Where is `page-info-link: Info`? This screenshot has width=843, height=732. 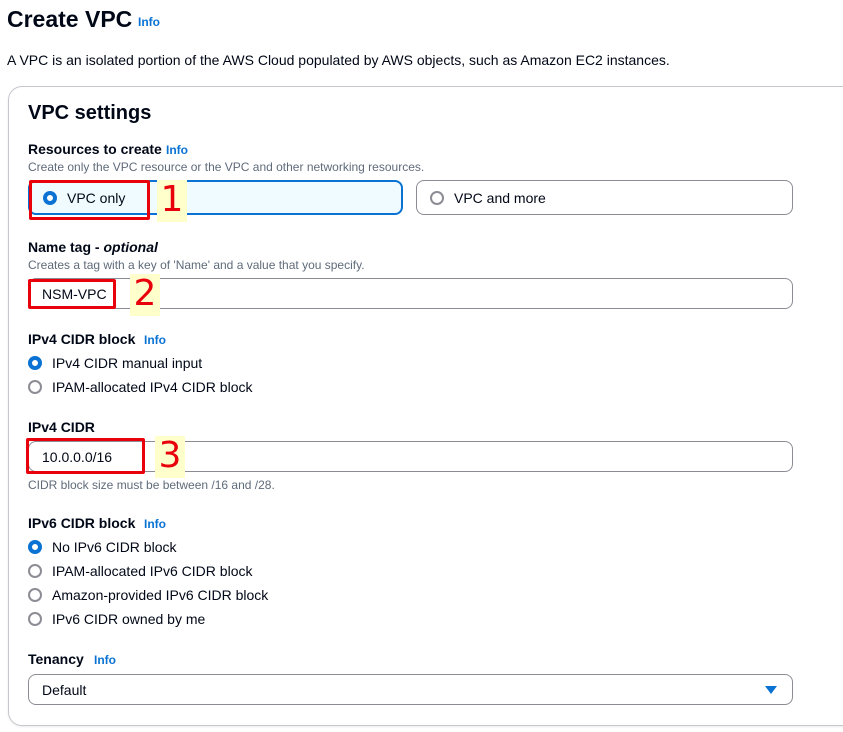
page-info-link: Info is located at coordinates (149, 22).